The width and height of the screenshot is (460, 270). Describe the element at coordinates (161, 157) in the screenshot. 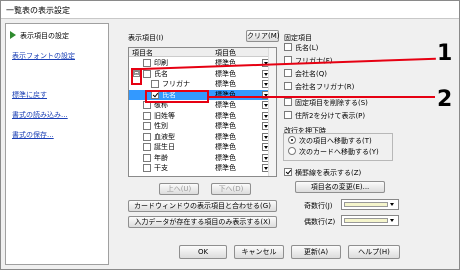

I see `row-item-name: 年齢` at that location.